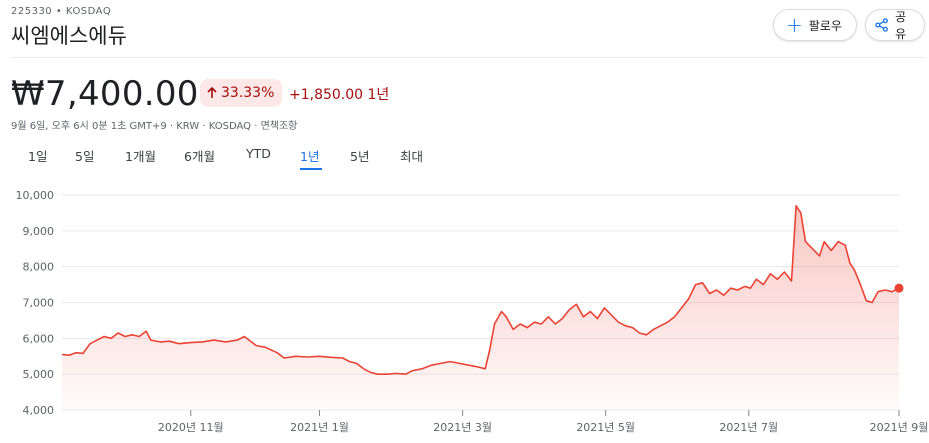  Describe the element at coordinates (825, 25) in the screenshot. I see `follow-label: 팔로우` at that location.